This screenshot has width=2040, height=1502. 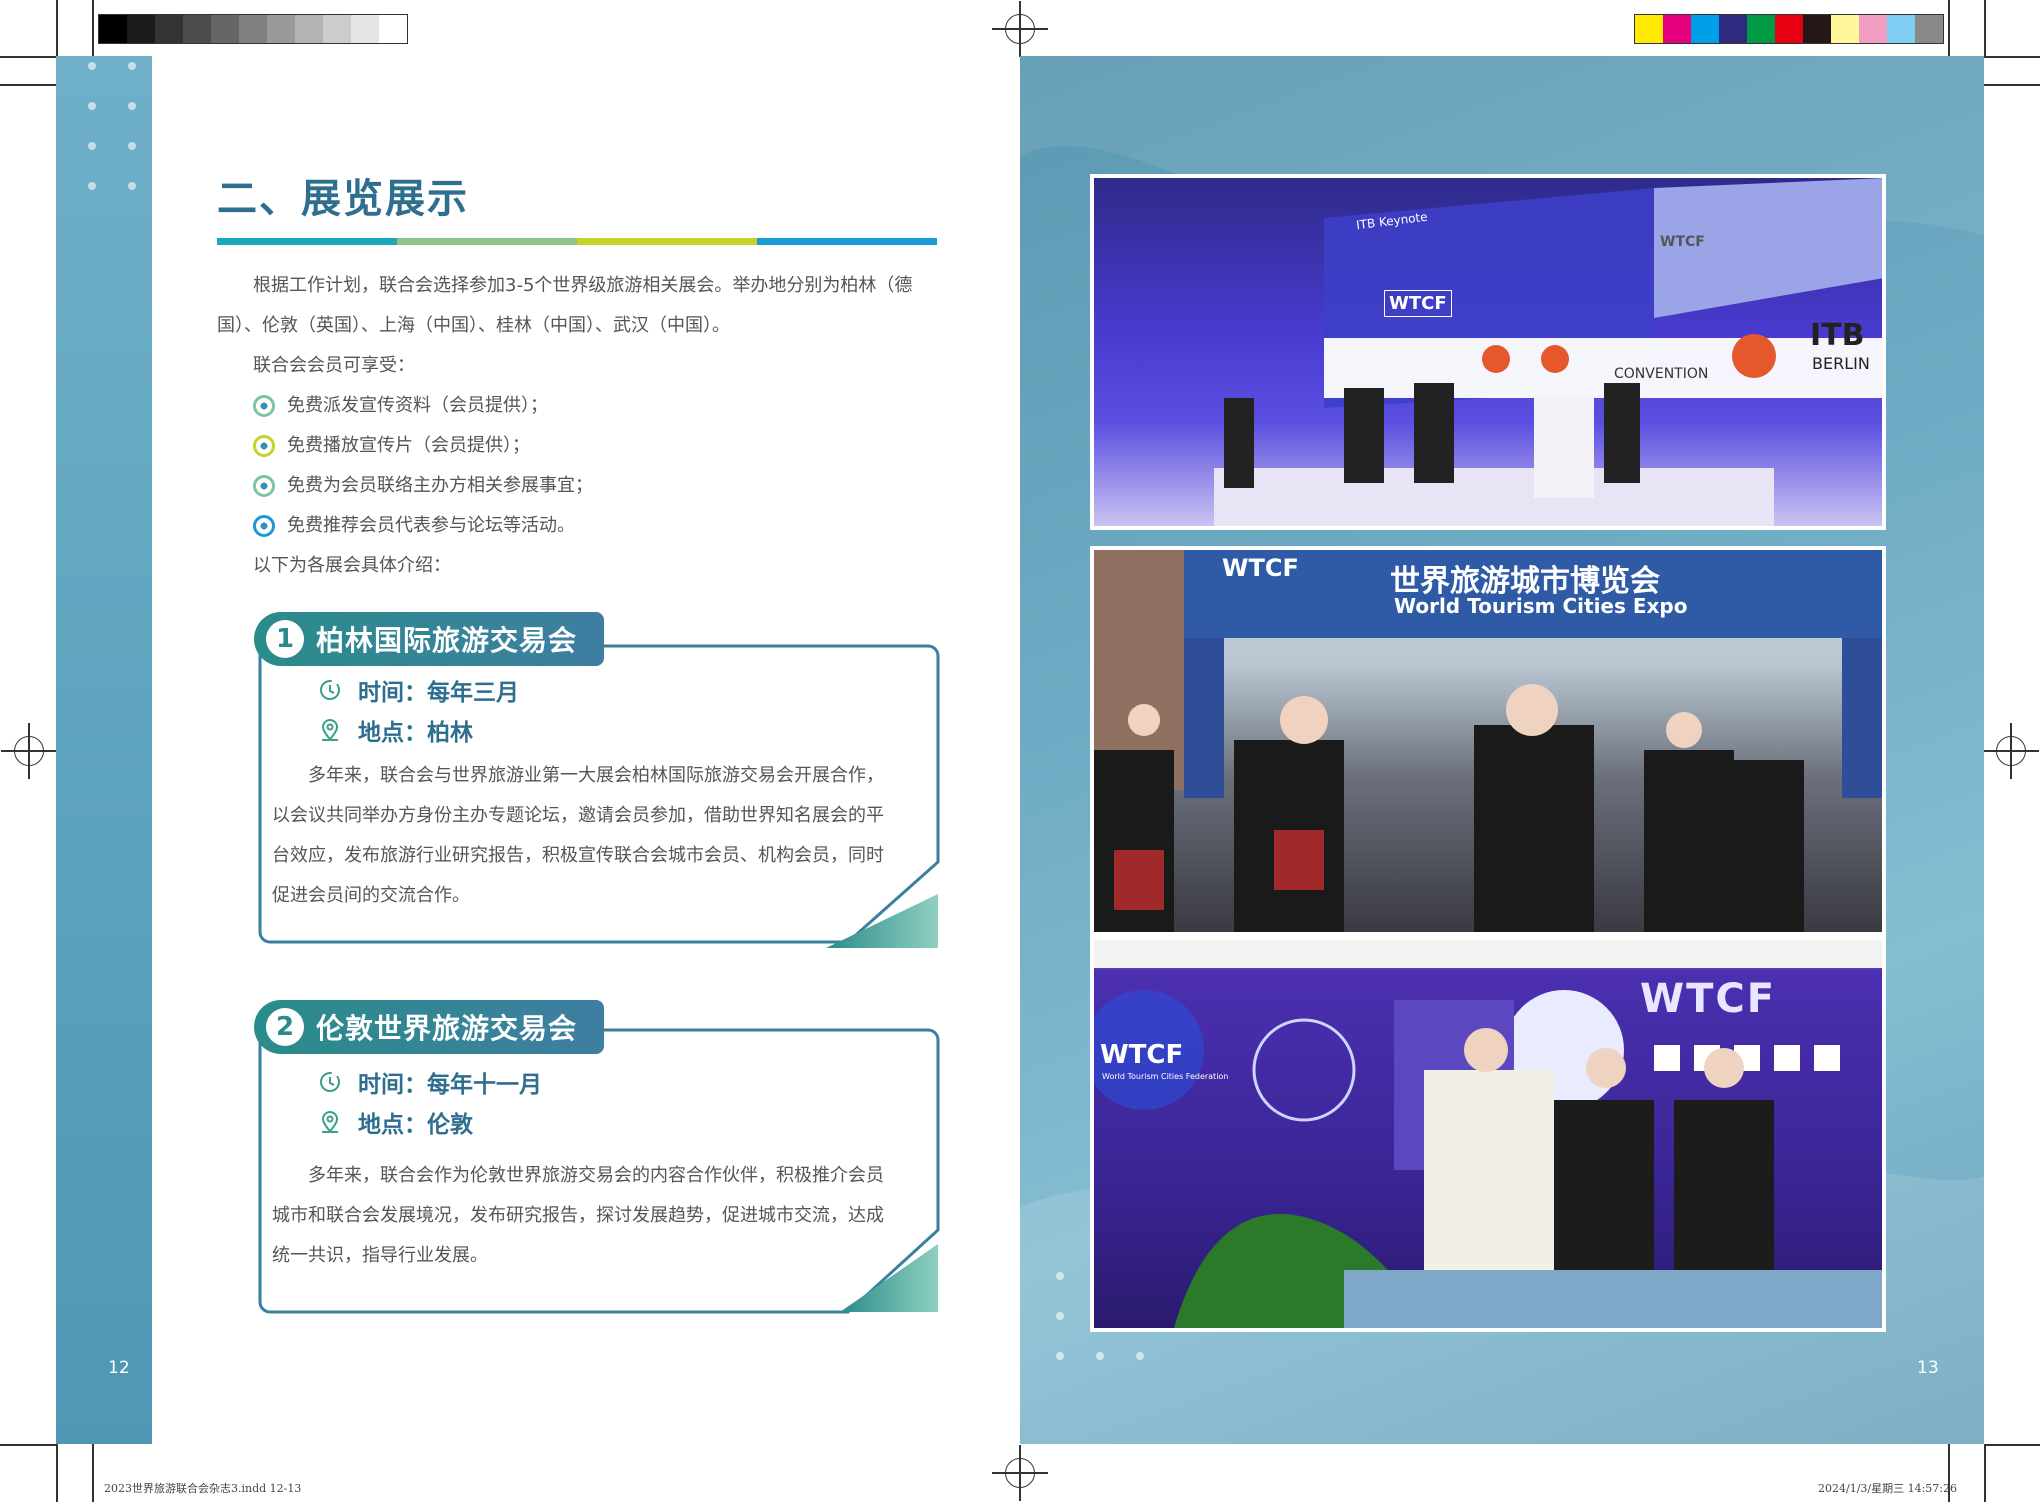 I want to click on intro-line-1: 根据工作计划，联合会选择参加3-5个世界级旅游相关展会。举办地分别为柏林（德, so click(x=583, y=285).